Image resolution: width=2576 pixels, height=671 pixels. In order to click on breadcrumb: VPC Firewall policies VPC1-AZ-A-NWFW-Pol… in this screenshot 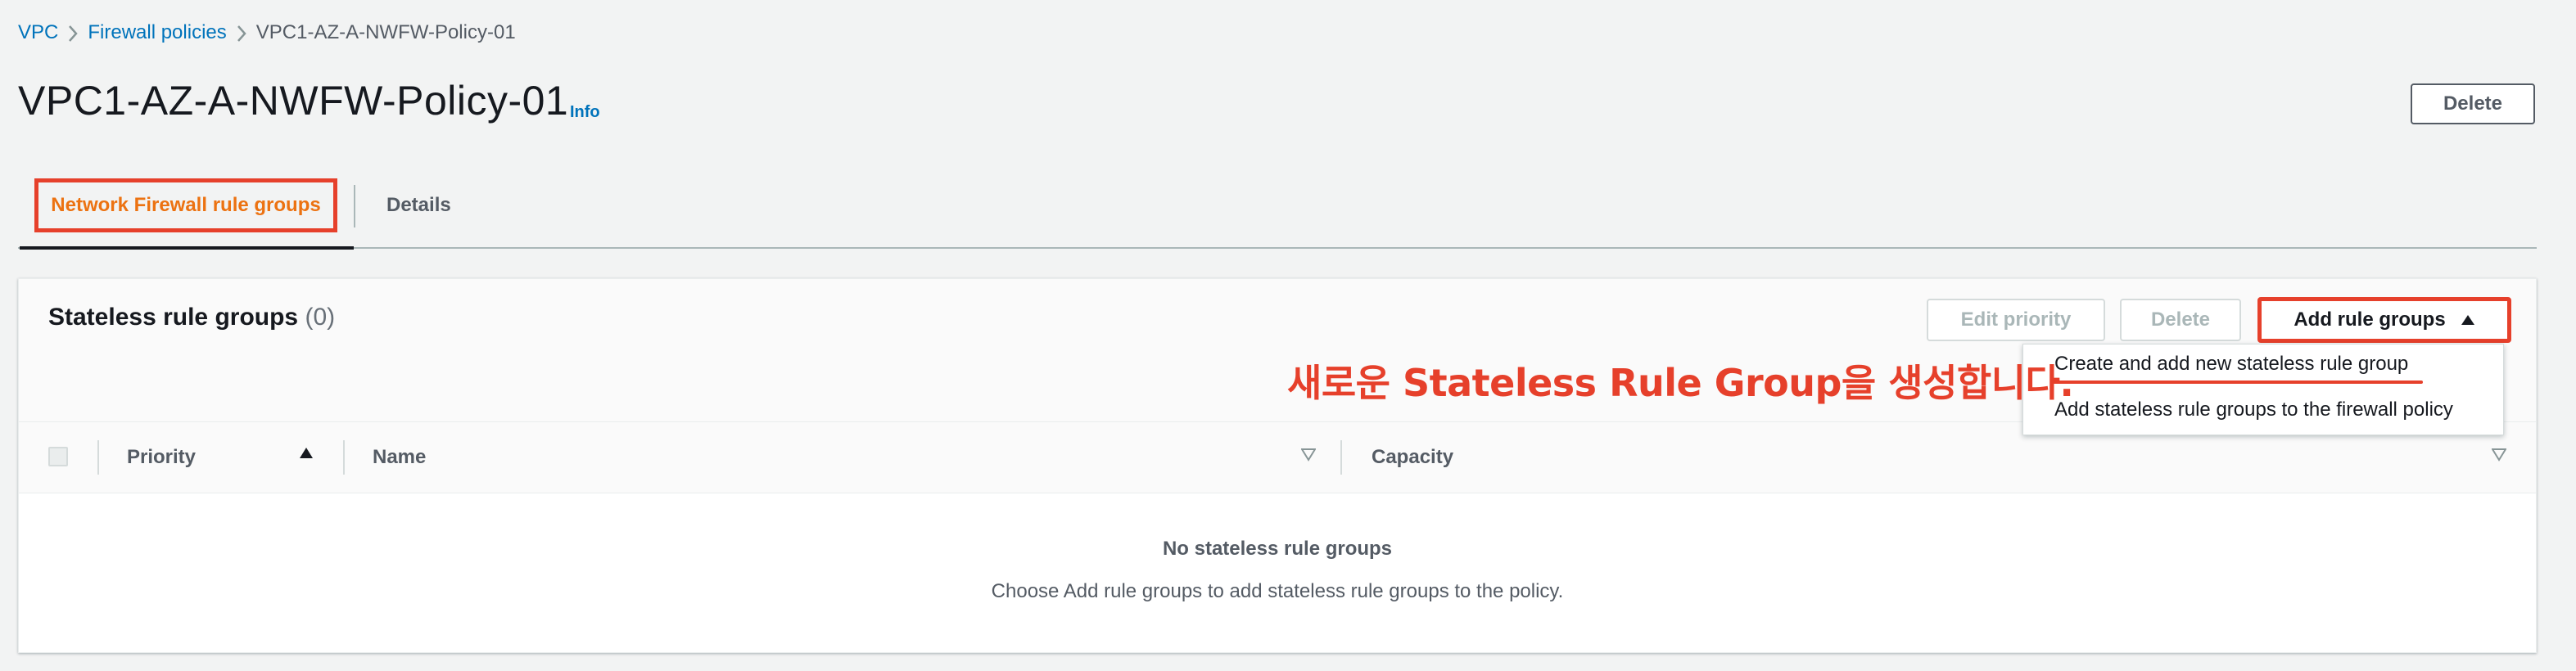, I will do `click(267, 32)`.